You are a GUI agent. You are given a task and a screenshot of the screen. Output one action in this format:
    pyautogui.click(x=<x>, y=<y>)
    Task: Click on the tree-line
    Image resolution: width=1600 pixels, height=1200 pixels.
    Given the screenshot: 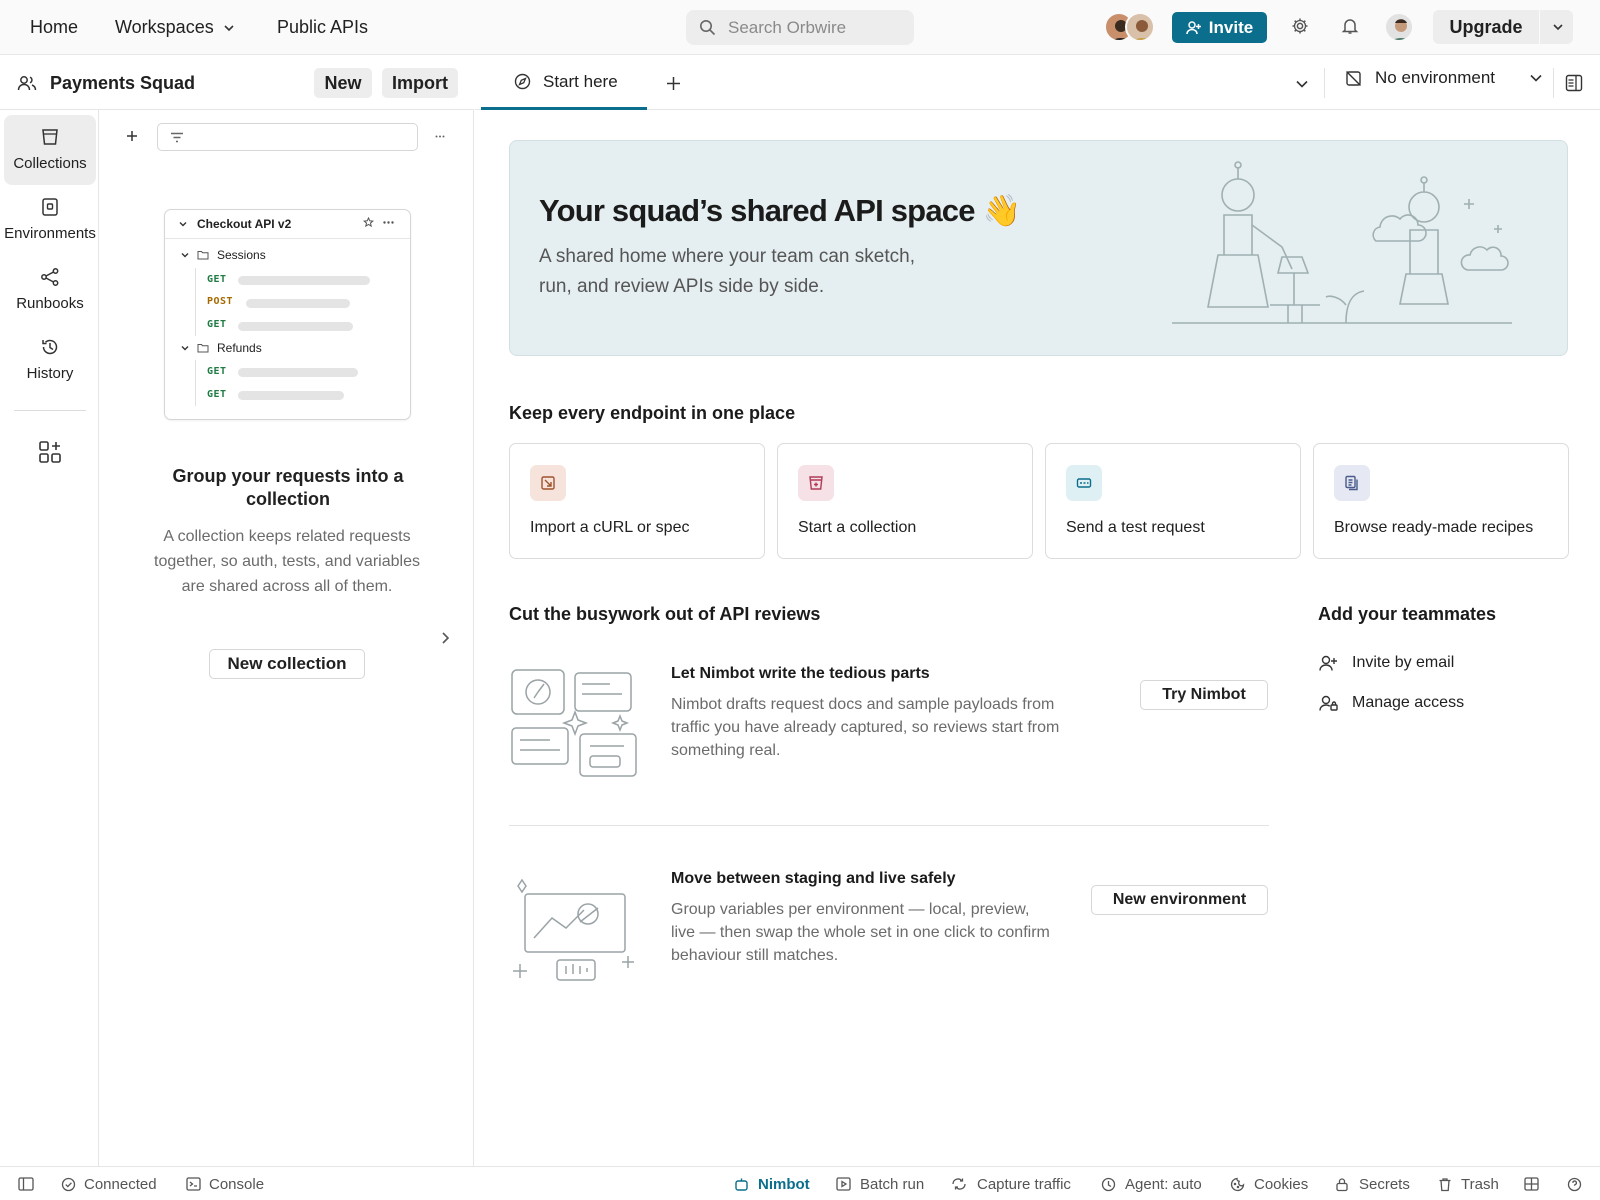 What is the action you would take?
    pyautogui.click(x=195, y=302)
    